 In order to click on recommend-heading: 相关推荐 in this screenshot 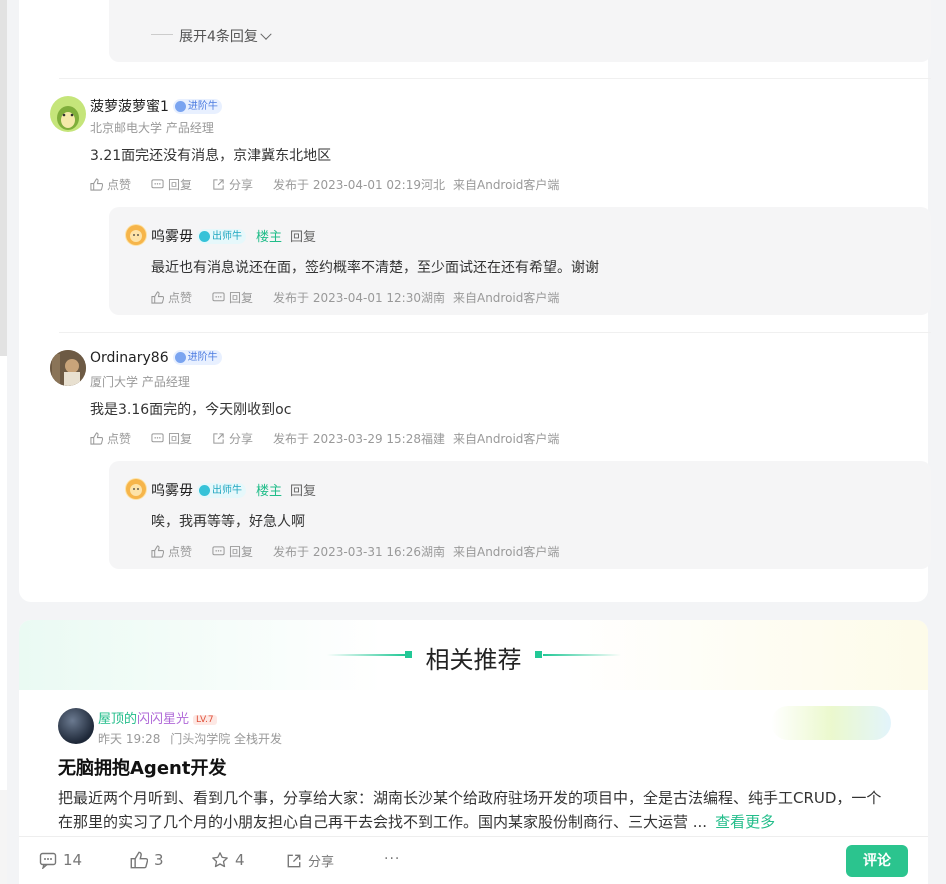, I will do `click(473, 660)`.